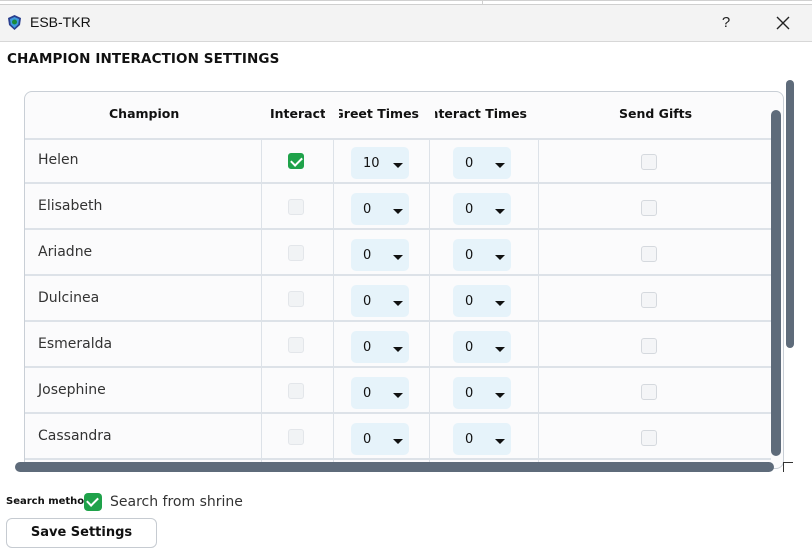 The width and height of the screenshot is (812, 557). Describe the element at coordinates (394, 467) in the screenshot. I see `horizontal-scrollbar` at that location.